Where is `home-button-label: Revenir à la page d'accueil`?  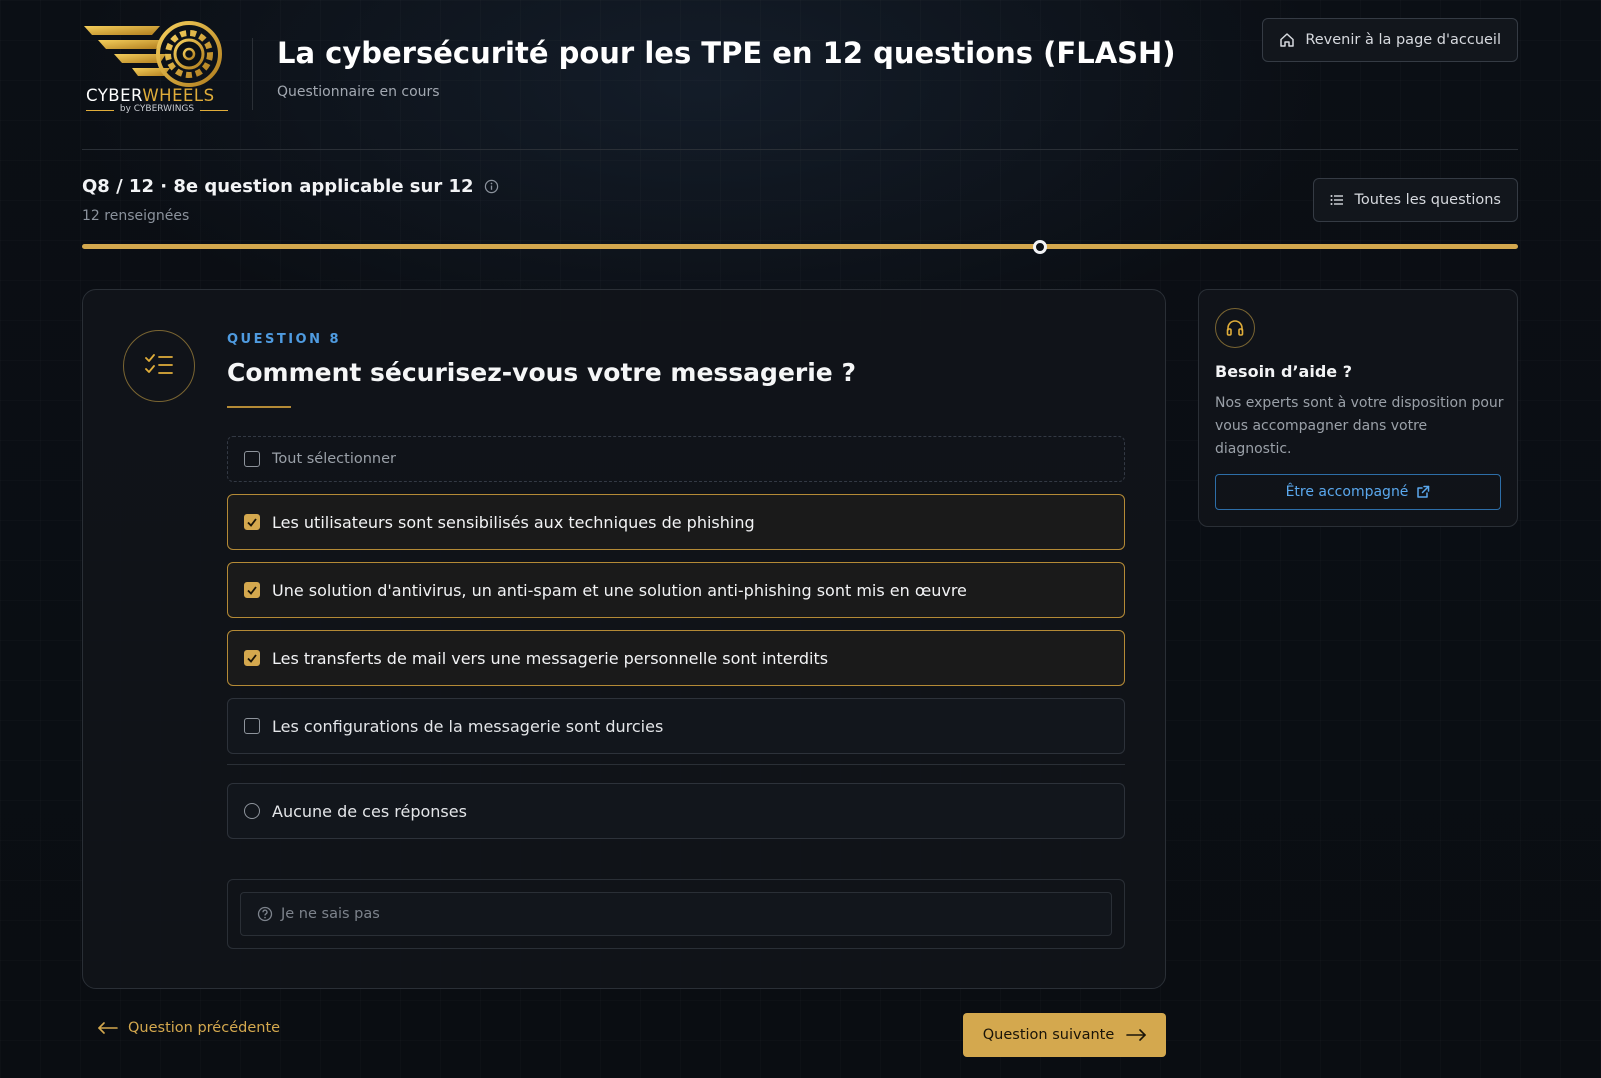 home-button-label: Revenir à la page d'accueil is located at coordinates (1403, 40).